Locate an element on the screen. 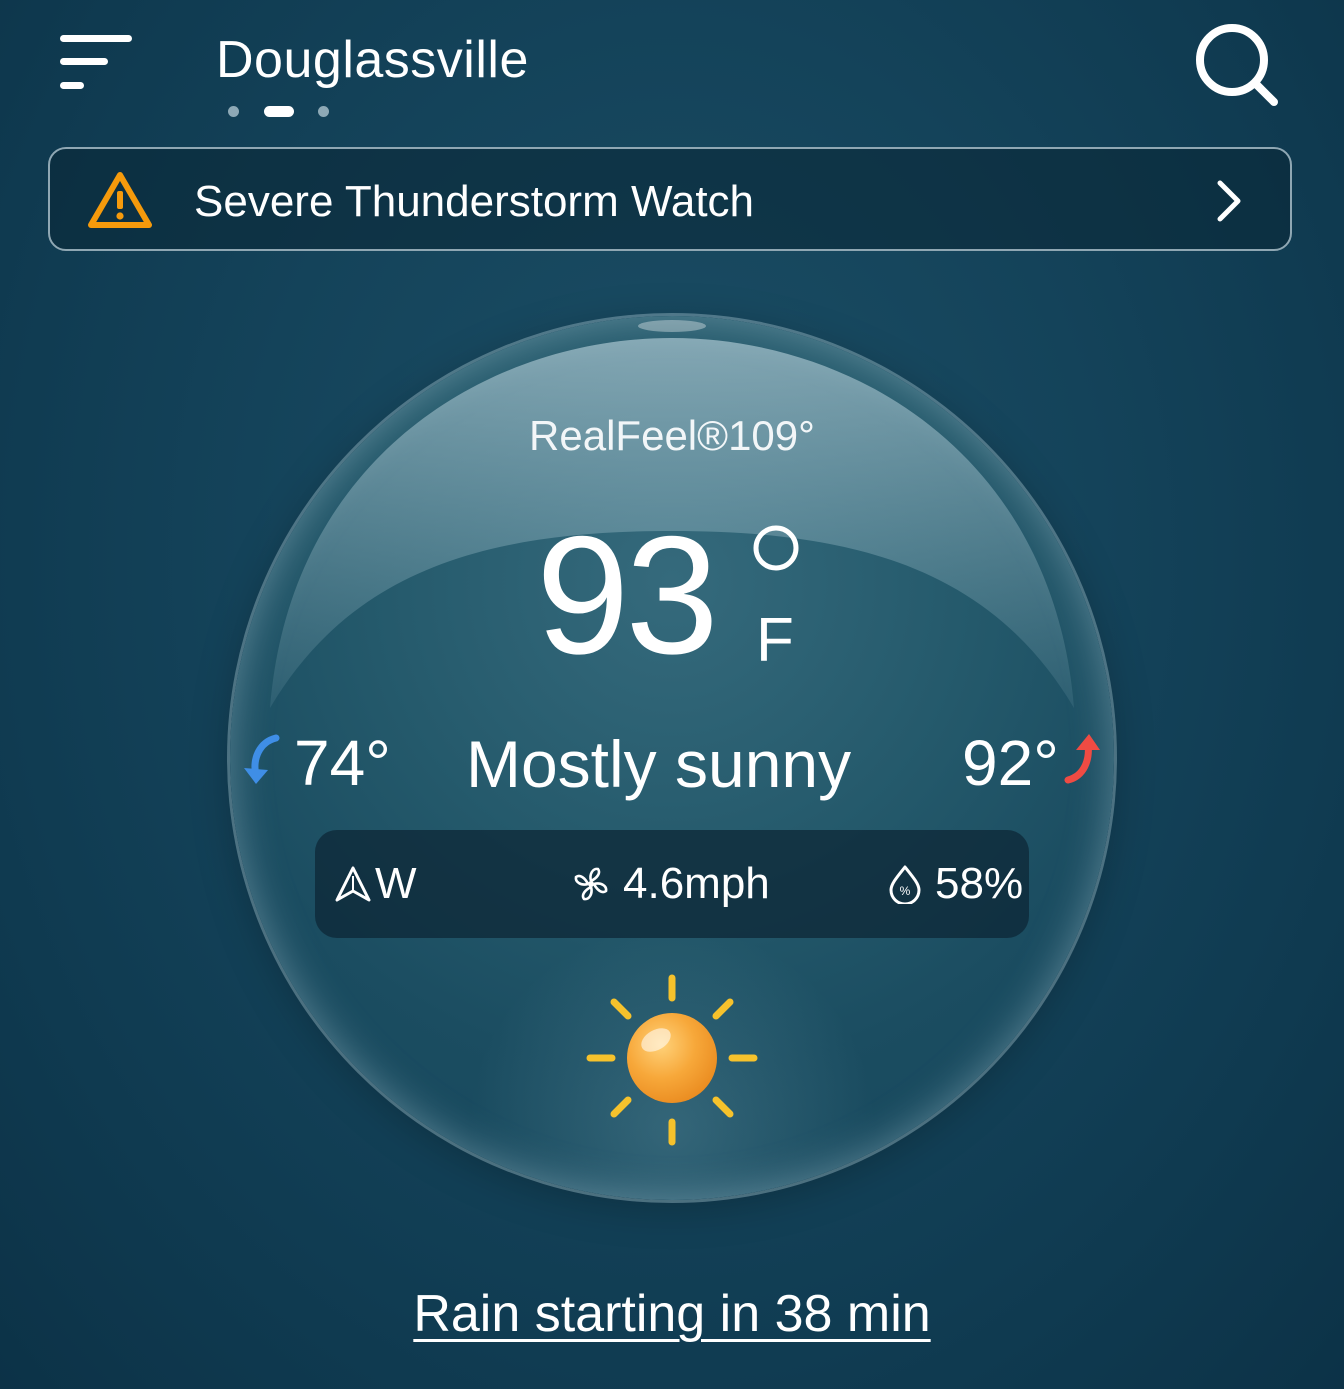  current-temperature: 93 is located at coordinates (627, 595).